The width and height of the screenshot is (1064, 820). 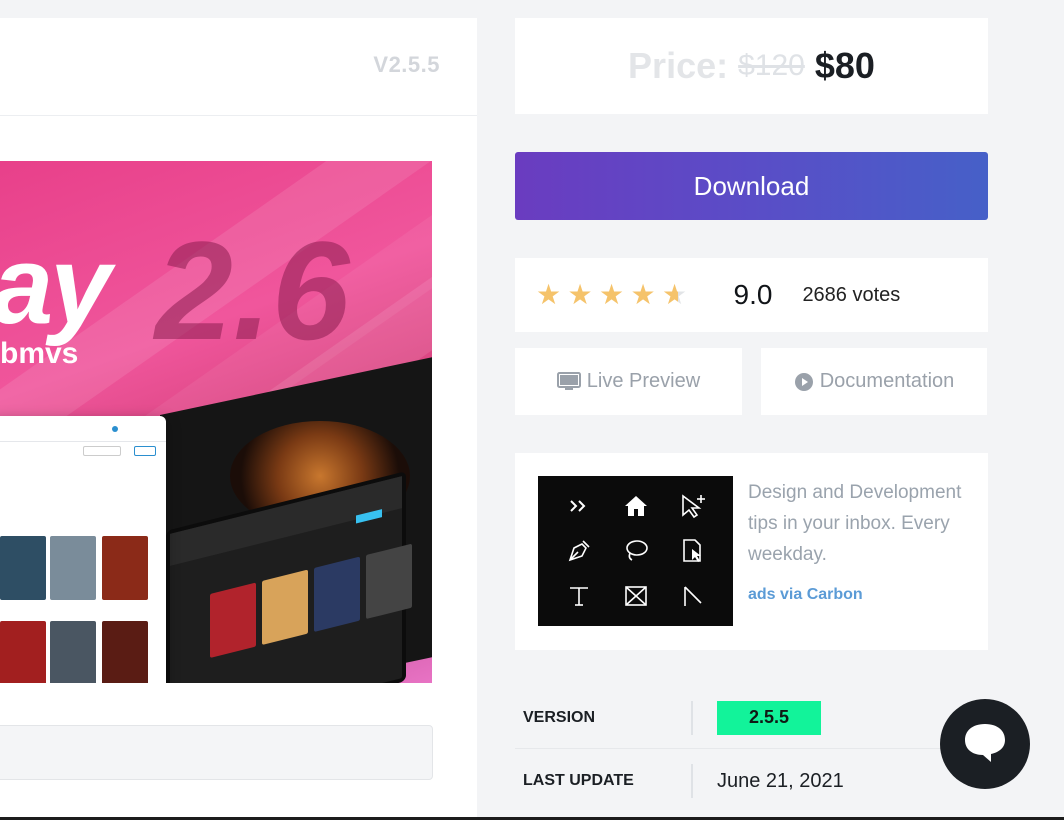 What do you see at coordinates (678, 295) in the screenshot?
I see `half-star-icon: ★` at bounding box center [678, 295].